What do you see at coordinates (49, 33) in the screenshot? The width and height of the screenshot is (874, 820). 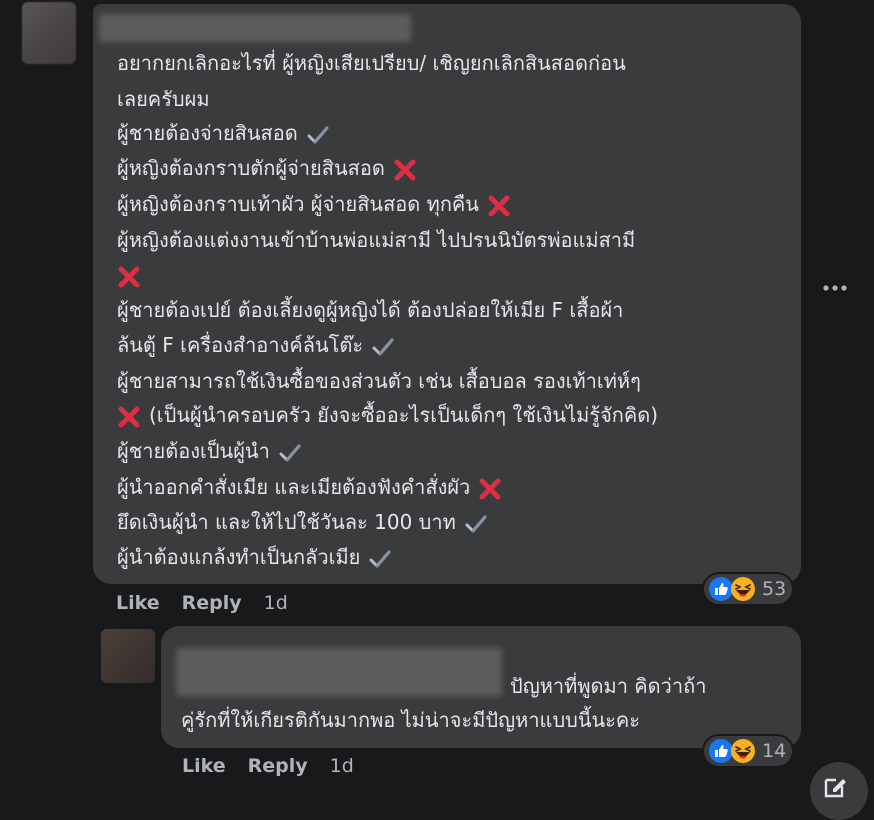 I see `commenter-avatar` at bounding box center [49, 33].